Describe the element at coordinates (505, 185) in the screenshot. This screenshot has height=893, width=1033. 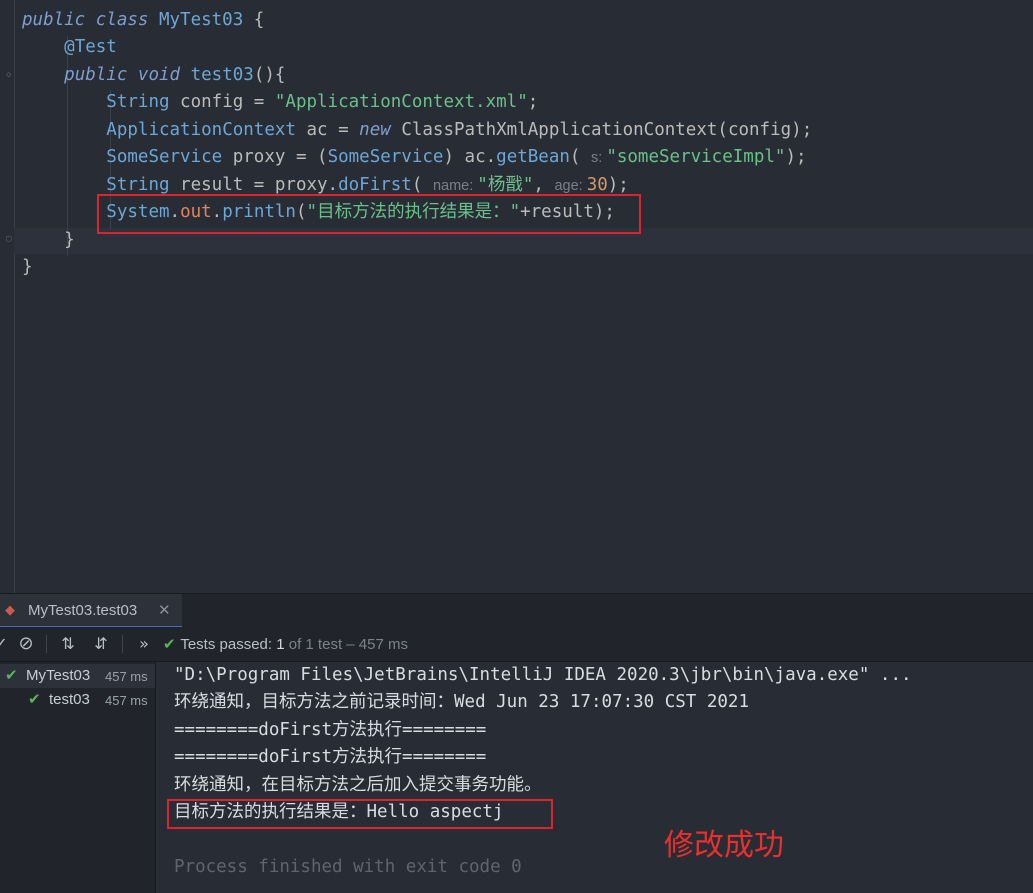
I see `code-token: "杨戬"` at that location.